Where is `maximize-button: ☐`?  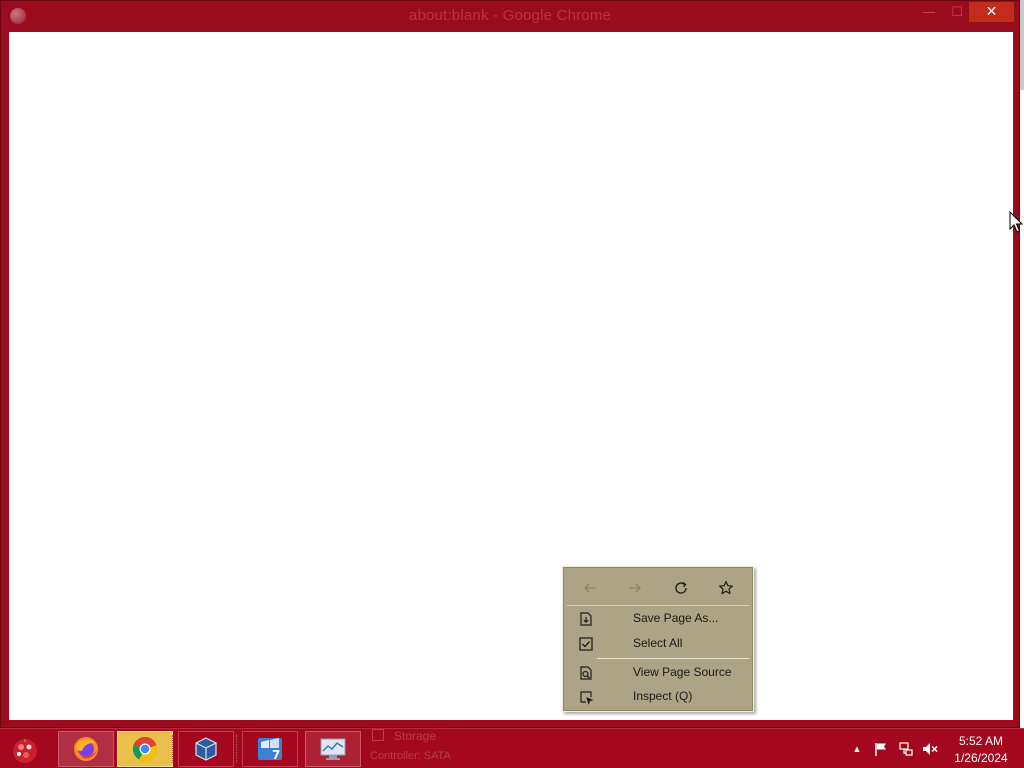
maximize-button: ☐ is located at coordinates (957, 12).